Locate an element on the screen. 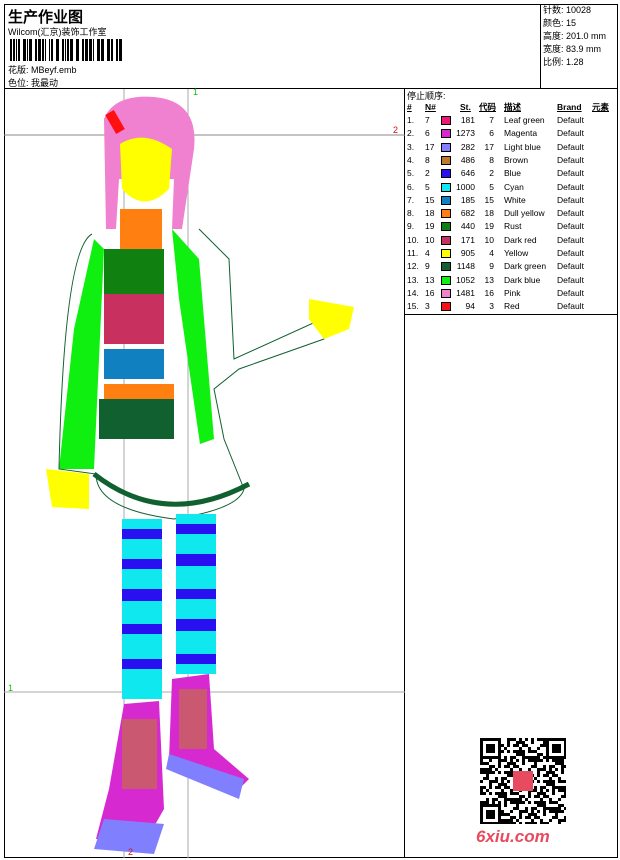 The height and width of the screenshot is (860, 620). stat-width: 宽度: 83.9 mm is located at coordinates (572, 49).